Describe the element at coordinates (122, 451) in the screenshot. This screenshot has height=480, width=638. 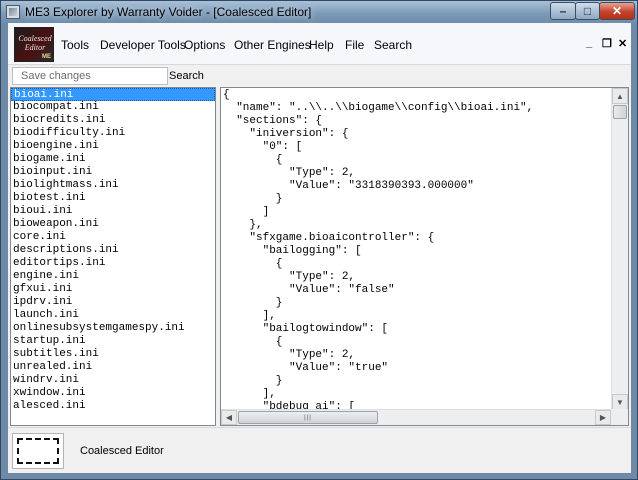
I see `tool-label: Coalesced Editor` at that location.